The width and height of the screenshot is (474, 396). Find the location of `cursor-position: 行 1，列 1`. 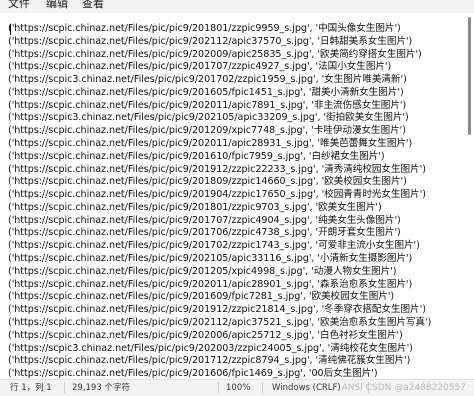

cursor-position: 行 1，列 1 is located at coordinates (31, 388).